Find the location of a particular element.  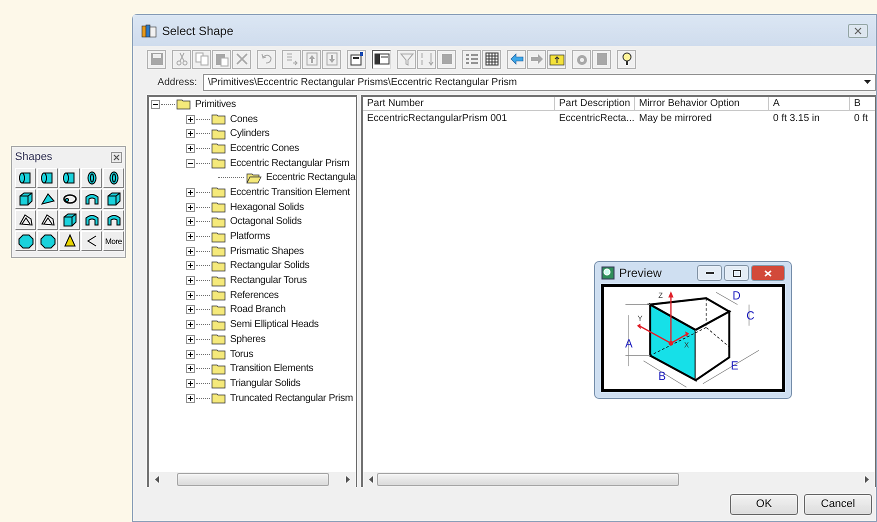

tree-item: Prismatic Shapes is located at coordinates (267, 251).